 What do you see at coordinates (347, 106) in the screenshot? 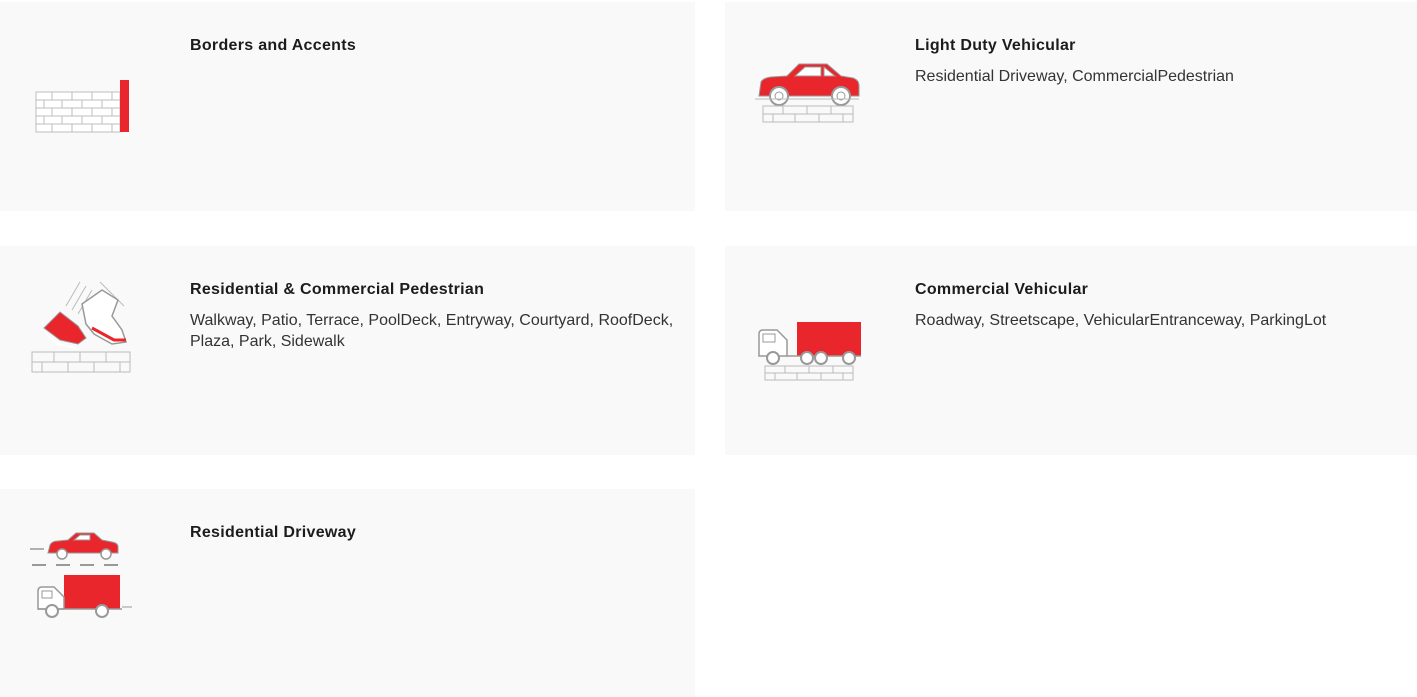
I see `card-borders-and-accents: Borders and Accents` at bounding box center [347, 106].